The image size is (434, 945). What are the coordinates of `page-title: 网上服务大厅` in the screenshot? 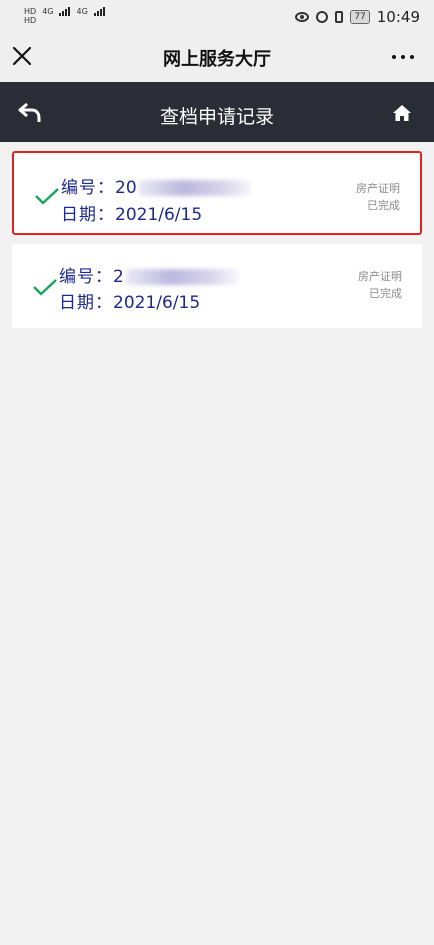 It's located at (217, 59).